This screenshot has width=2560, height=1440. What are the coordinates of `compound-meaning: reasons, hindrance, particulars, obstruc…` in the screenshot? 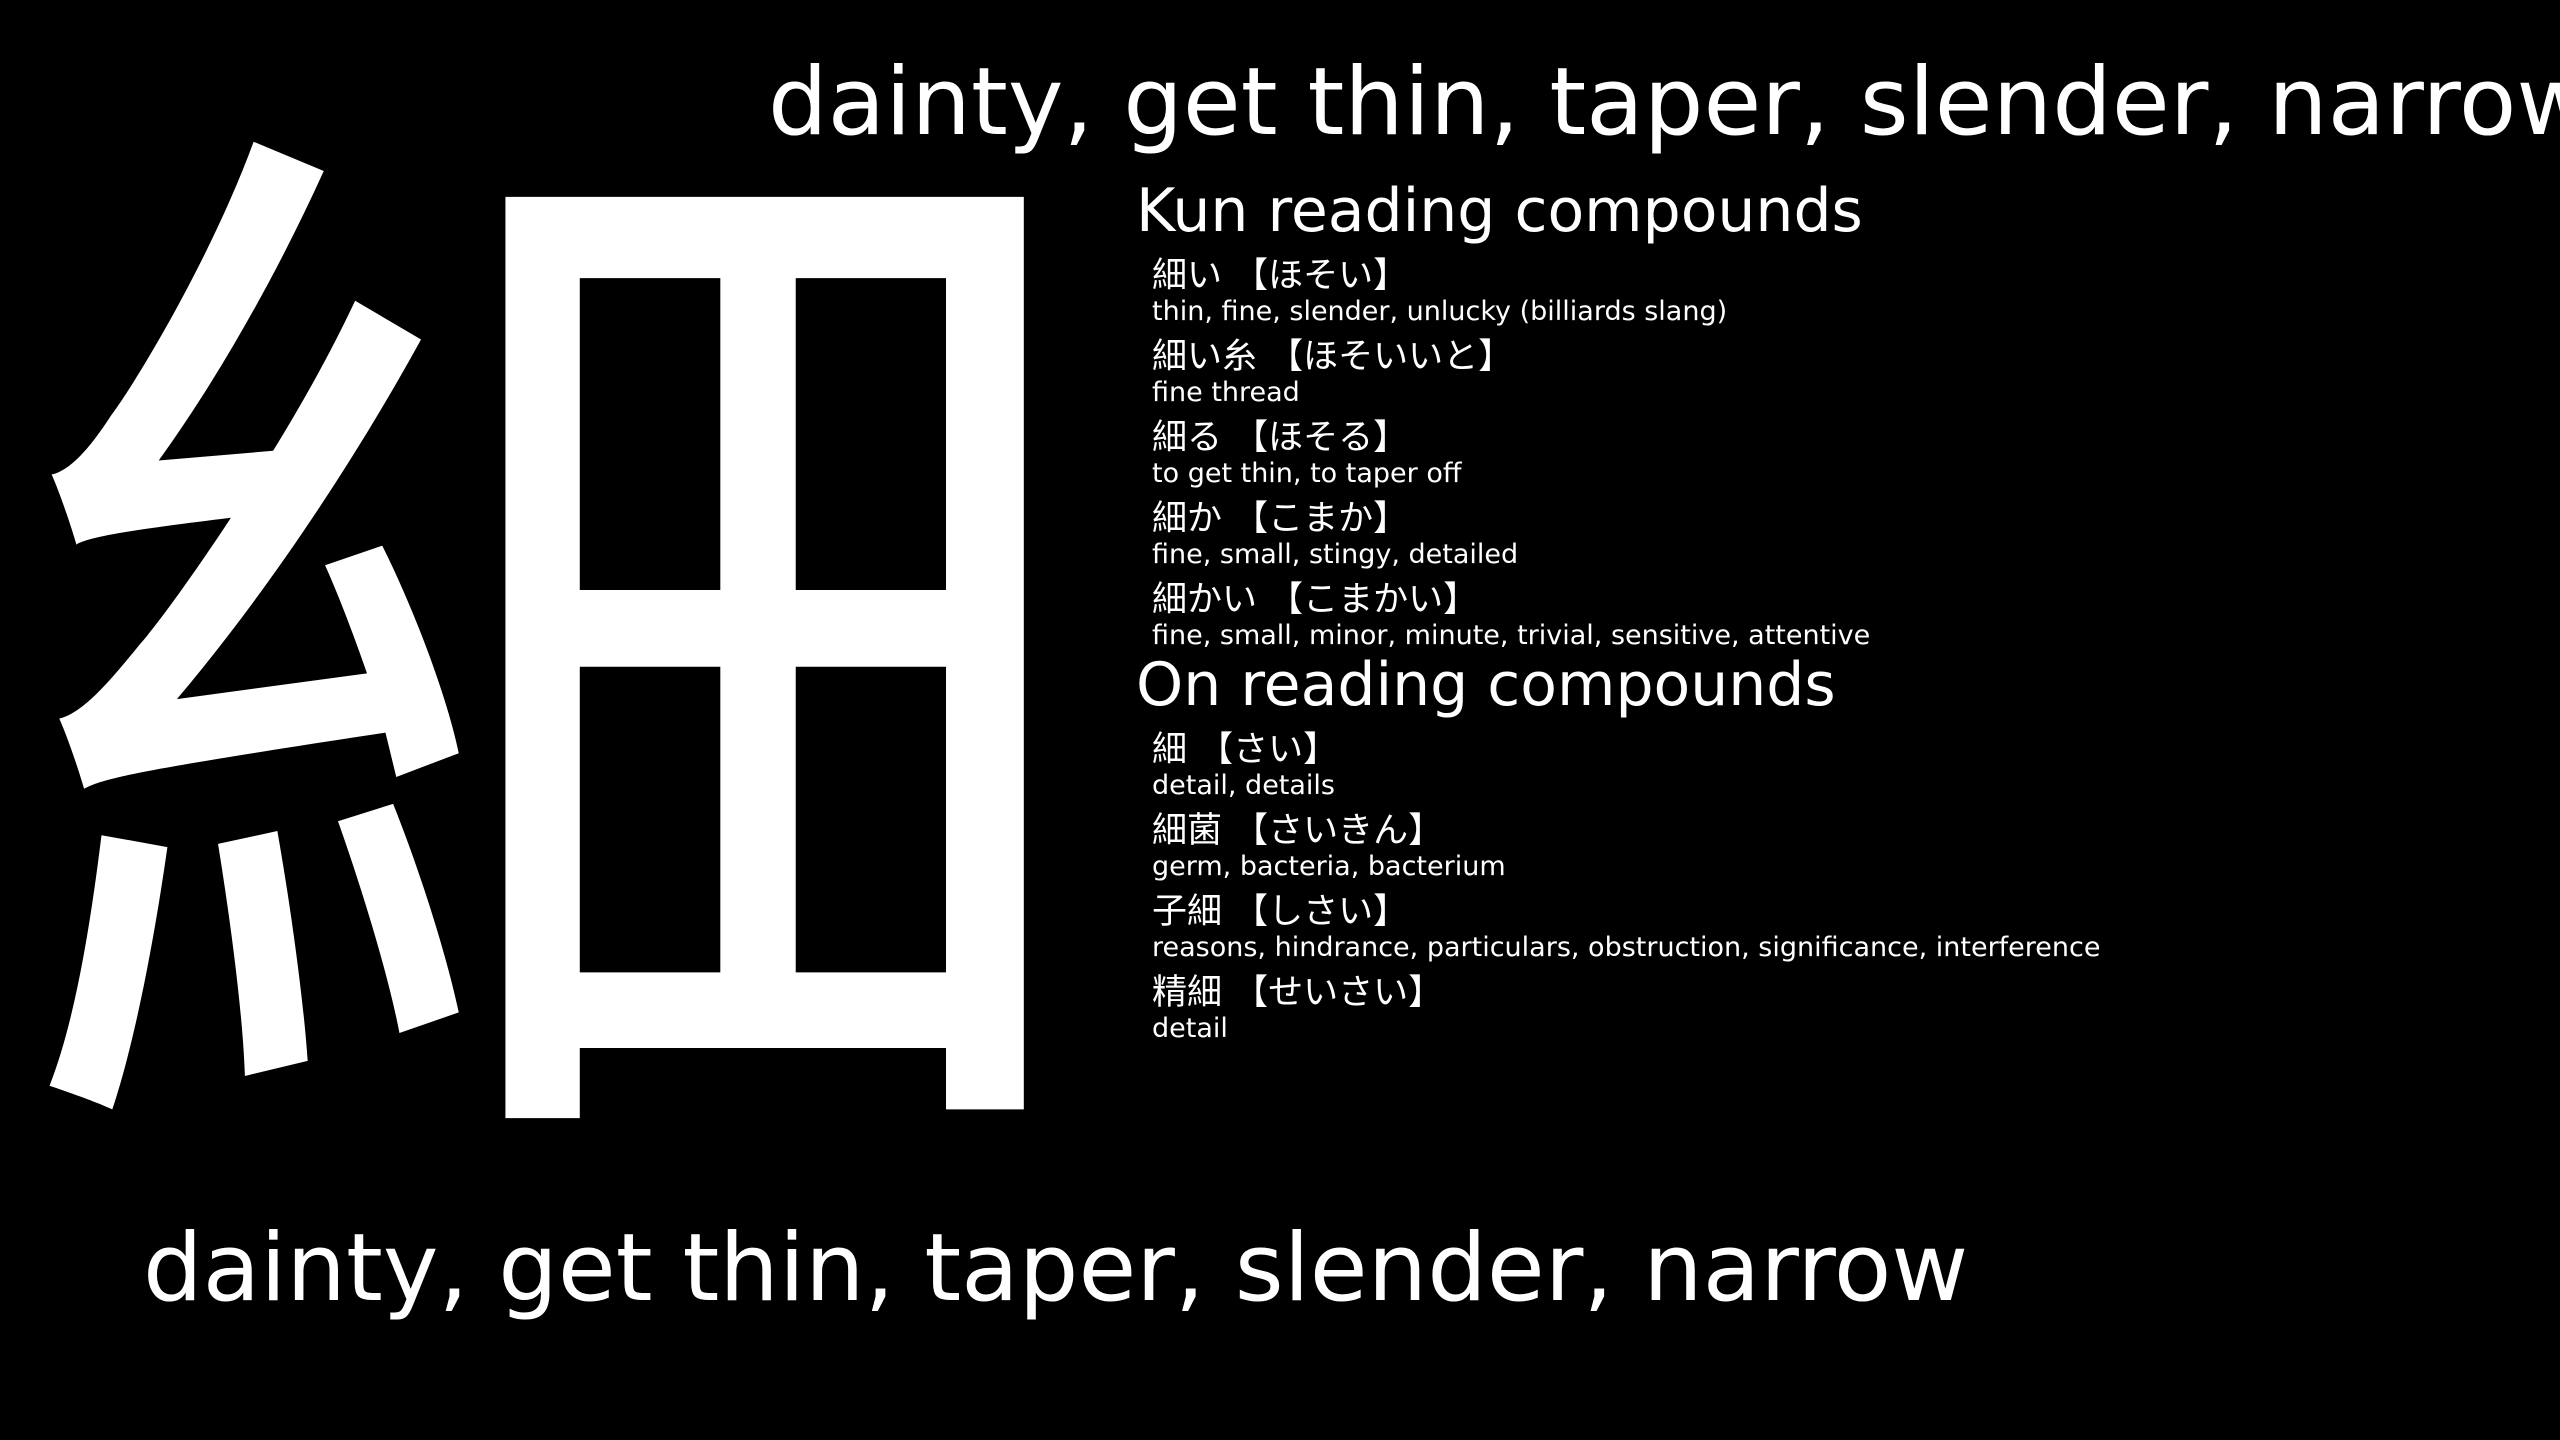 It's located at (1626, 947).